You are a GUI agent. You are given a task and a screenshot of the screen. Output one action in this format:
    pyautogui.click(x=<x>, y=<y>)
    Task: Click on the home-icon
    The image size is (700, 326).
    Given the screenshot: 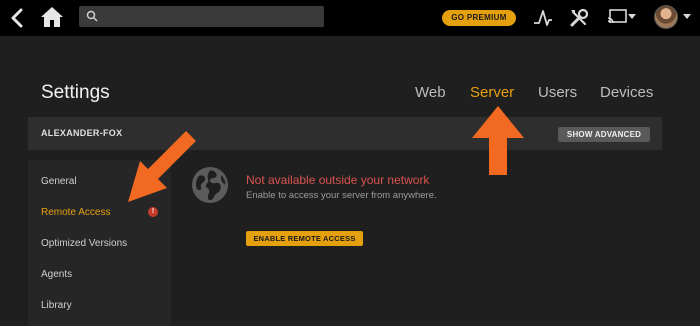 What is the action you would take?
    pyautogui.click(x=52, y=17)
    